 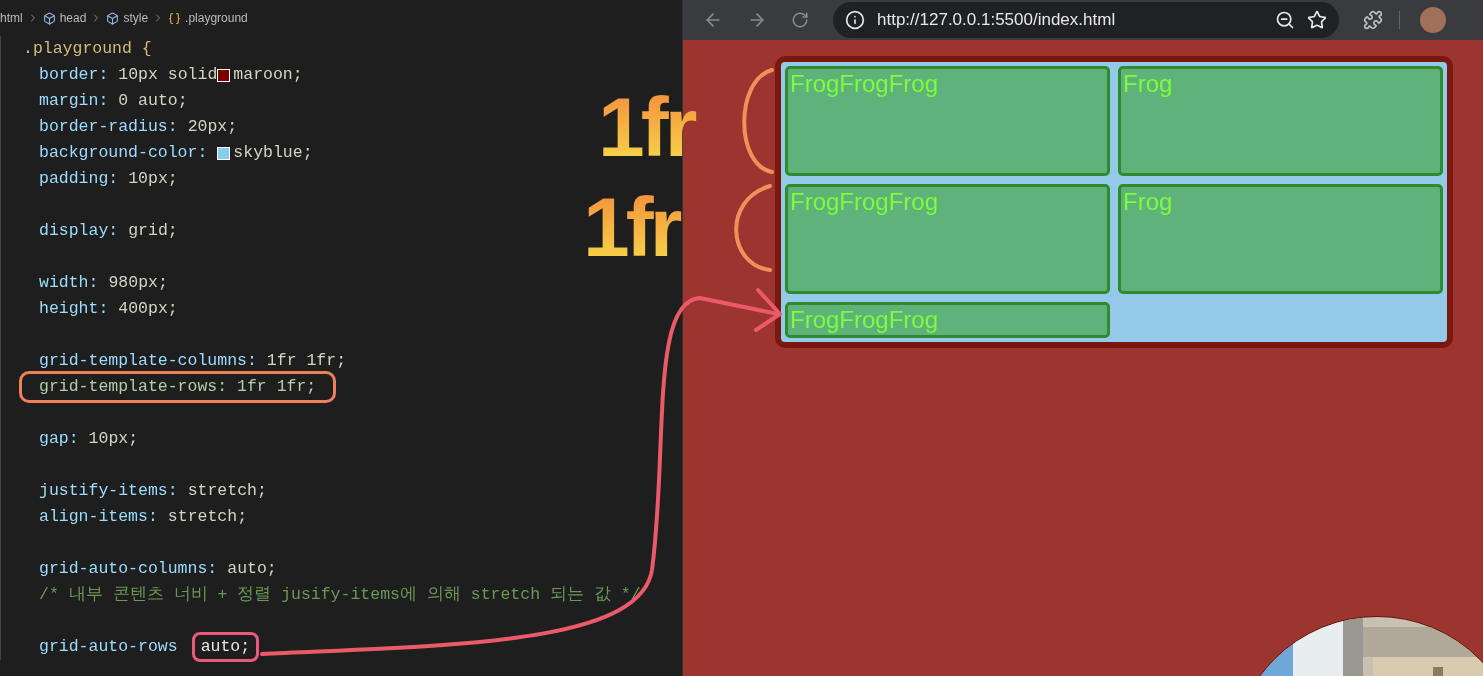 What do you see at coordinates (153, 100) in the screenshot?
I see `code-value: 0 auto;` at bounding box center [153, 100].